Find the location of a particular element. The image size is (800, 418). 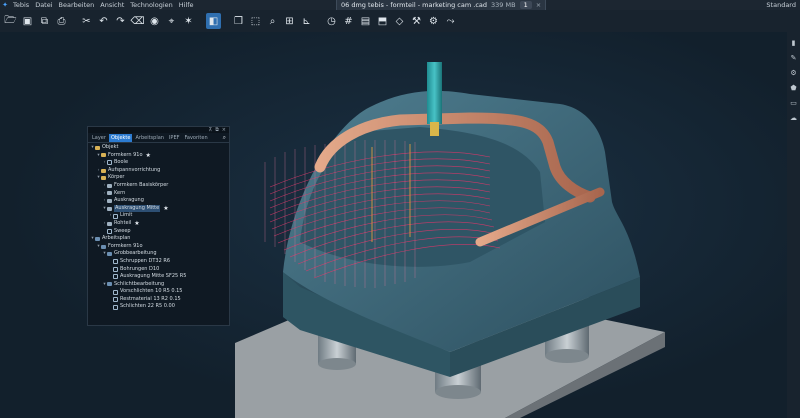

delete-icon: ⌫ is located at coordinates (137, 21).